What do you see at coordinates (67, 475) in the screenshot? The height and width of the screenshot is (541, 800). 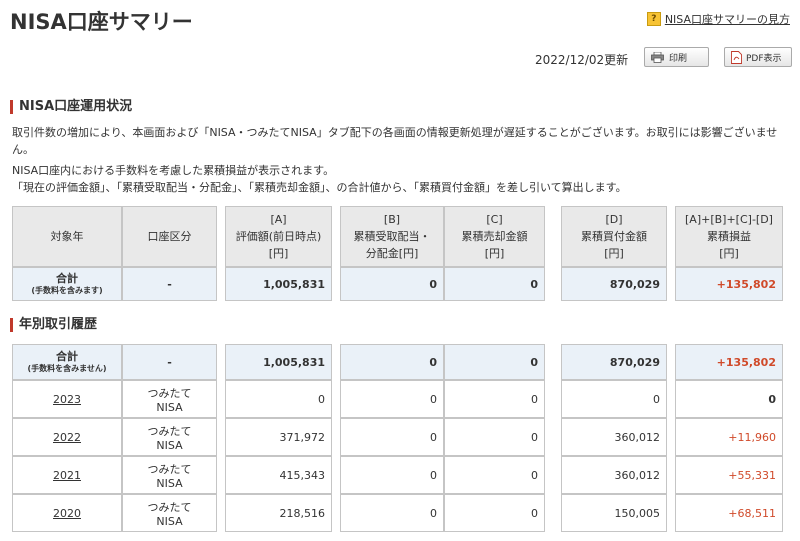 I see `year-link-2021: 2021` at bounding box center [67, 475].